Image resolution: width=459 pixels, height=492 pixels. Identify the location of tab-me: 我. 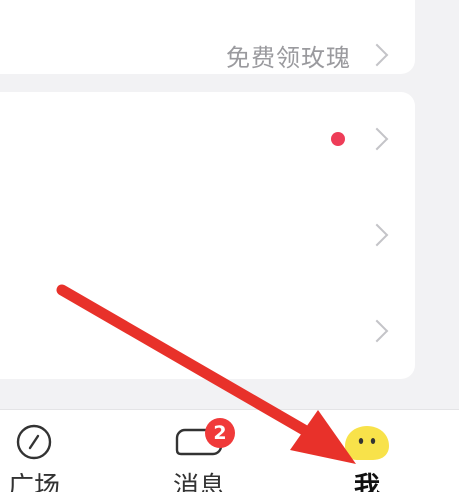
(367, 451).